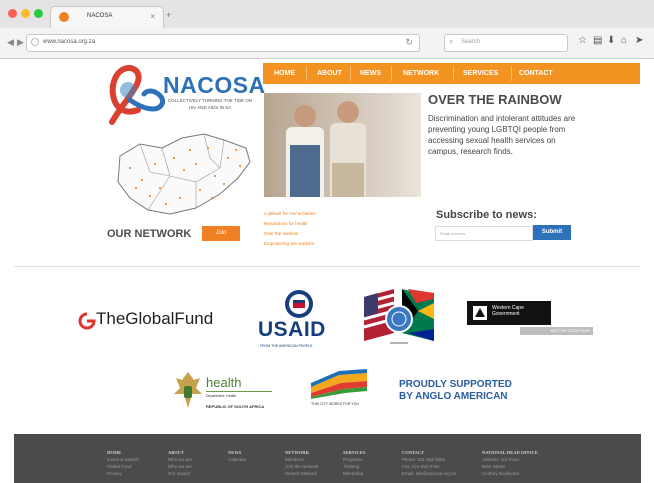 This screenshot has height=483, width=654. What do you see at coordinates (399, 318) in the screenshot?
I see `pepfar-flags-emblem-icon` at bounding box center [399, 318].